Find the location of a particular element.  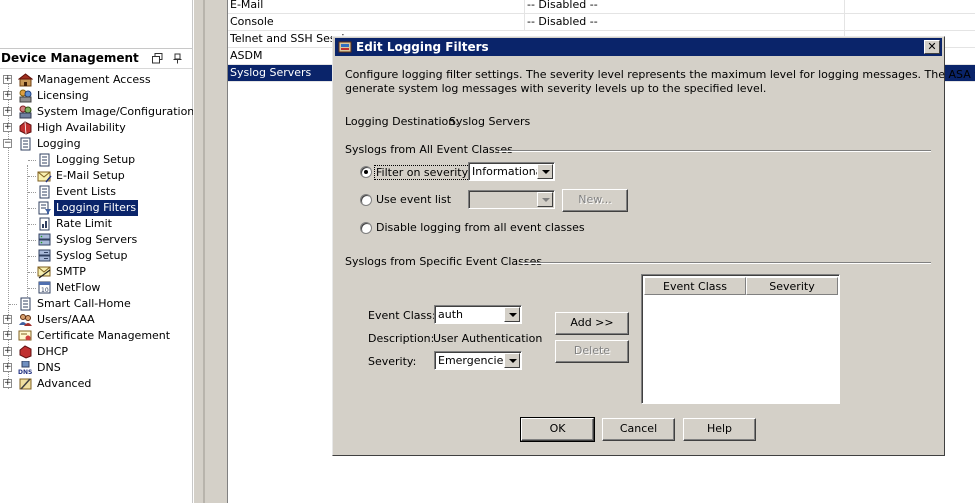

tree-item-syslog-setup: Syslog Setup is located at coordinates (96, 256).